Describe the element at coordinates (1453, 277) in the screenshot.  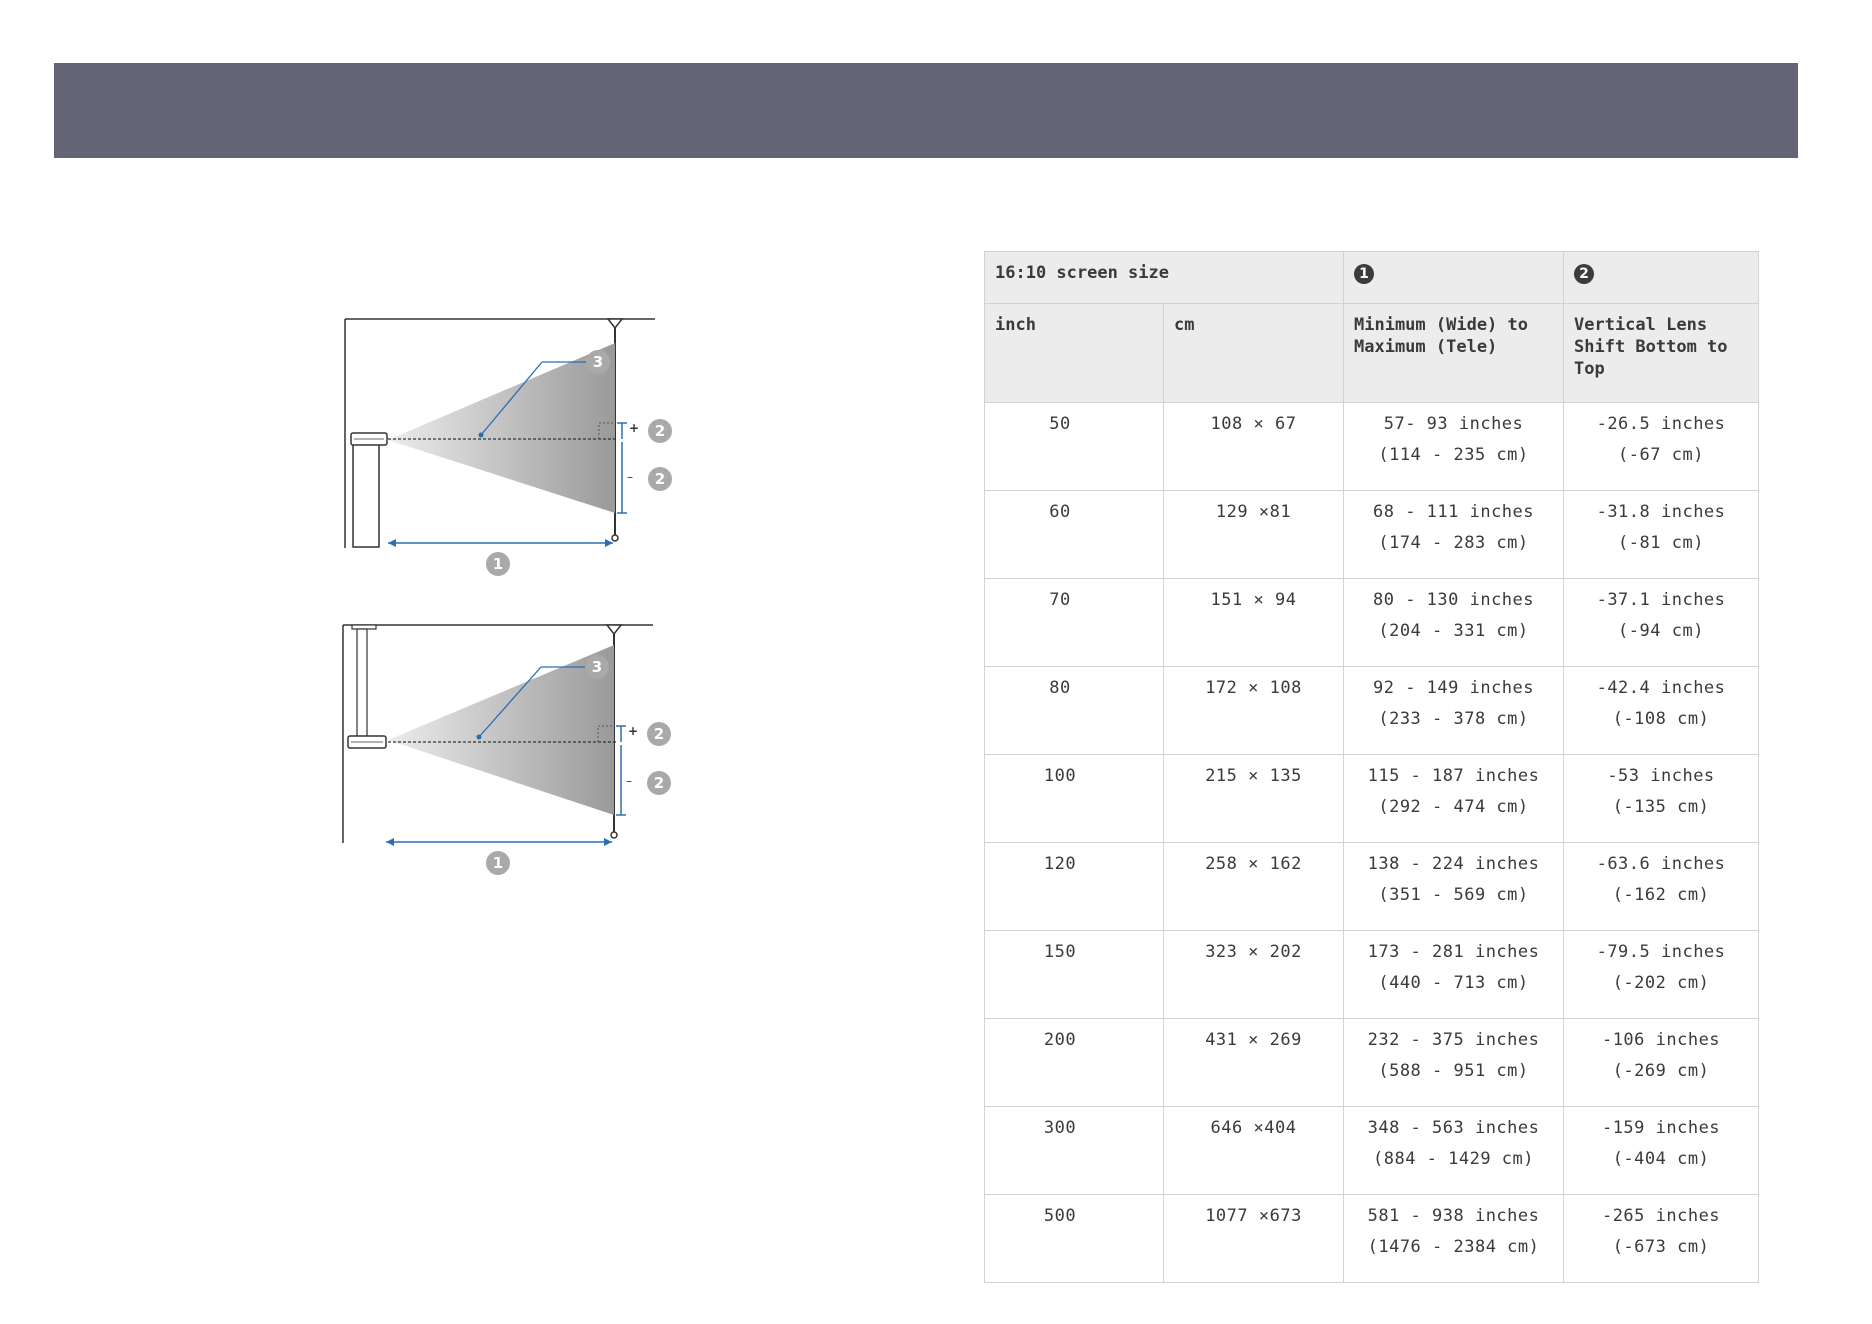
I see `projection-distance-header: 1` at that location.